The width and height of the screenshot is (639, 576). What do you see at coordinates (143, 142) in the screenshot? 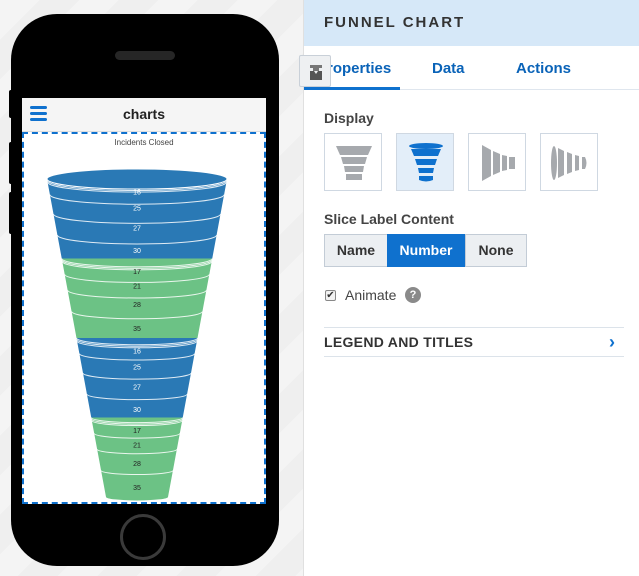
I see `chart-title: Incidents Closed` at bounding box center [143, 142].